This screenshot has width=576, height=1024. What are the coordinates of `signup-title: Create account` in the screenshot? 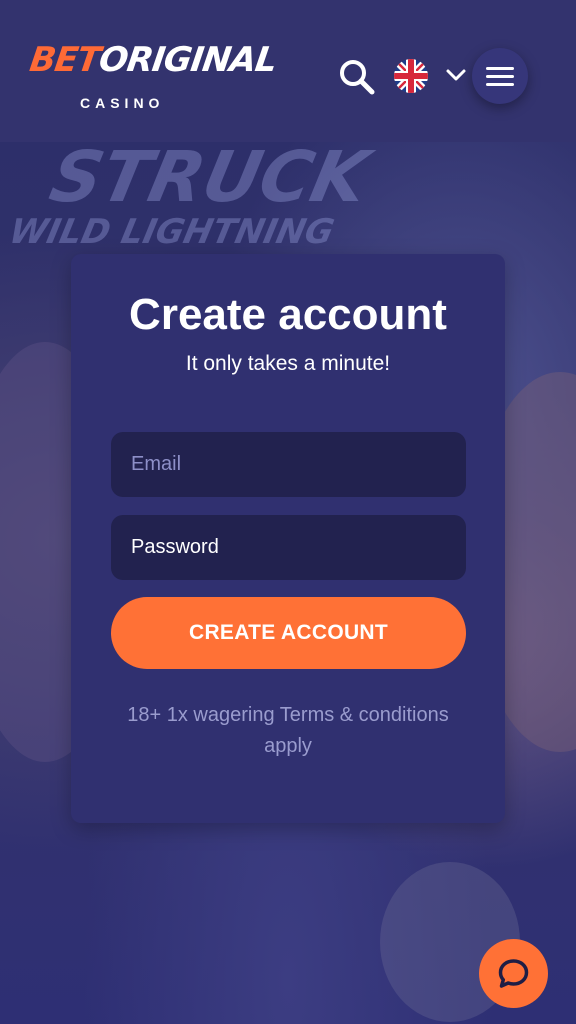 It's located at (288, 314).